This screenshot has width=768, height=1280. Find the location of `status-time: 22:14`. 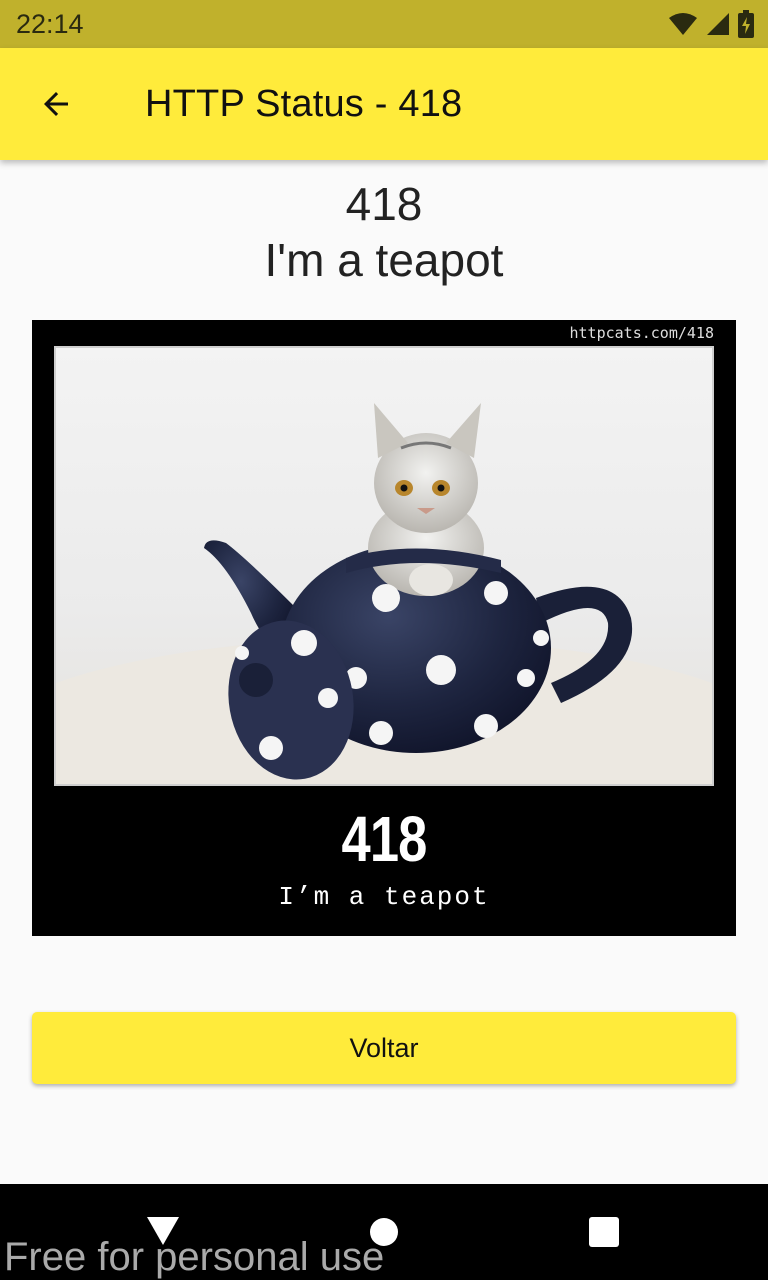

status-time: 22:14 is located at coordinates (50, 24).